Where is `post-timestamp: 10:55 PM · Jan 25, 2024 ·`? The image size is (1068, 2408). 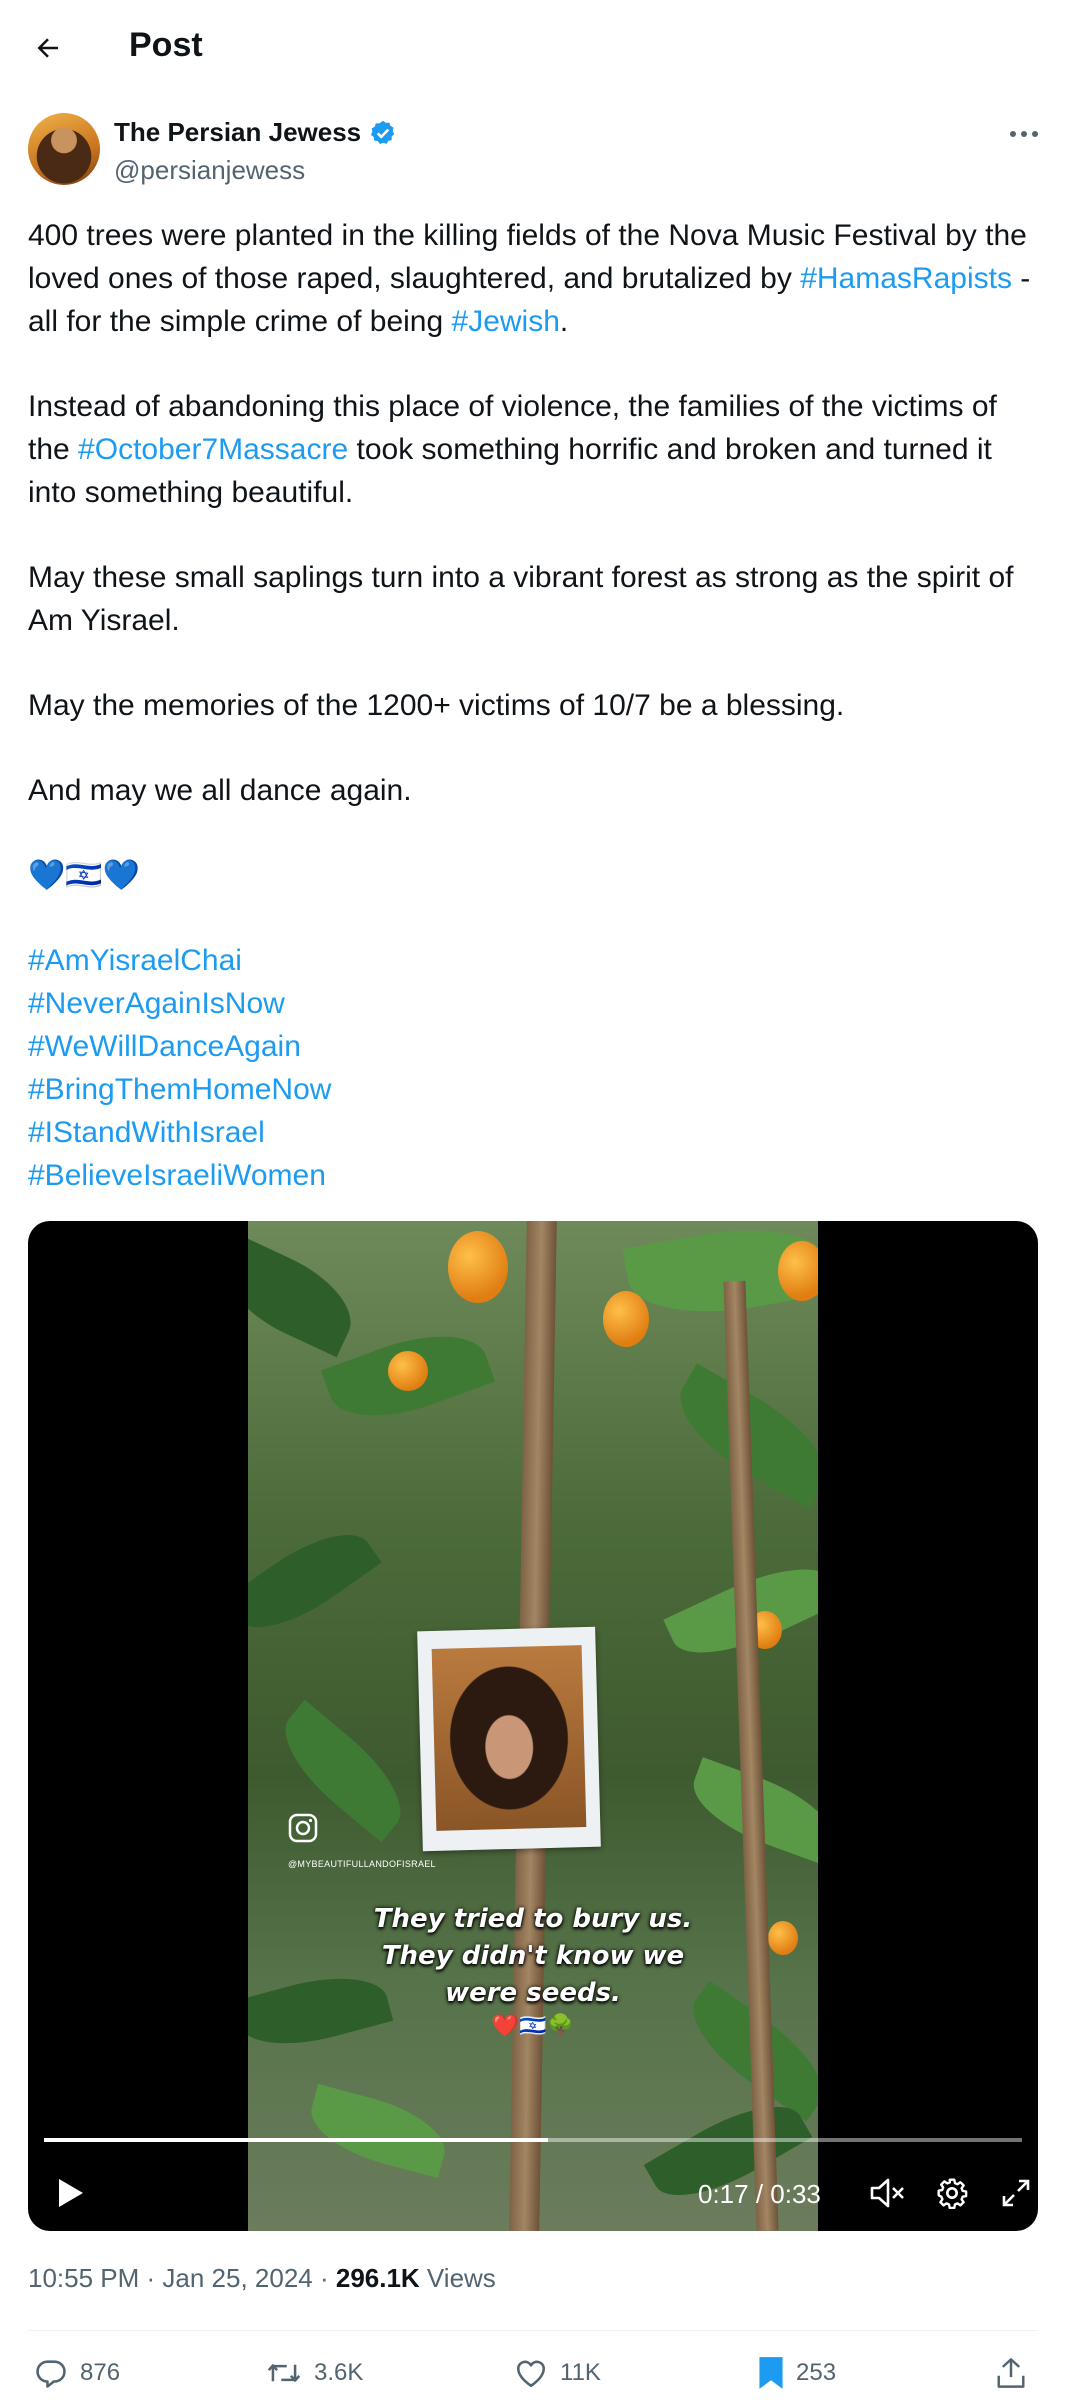 post-timestamp: 10:55 PM · Jan 25, 2024 · is located at coordinates (182, 2278).